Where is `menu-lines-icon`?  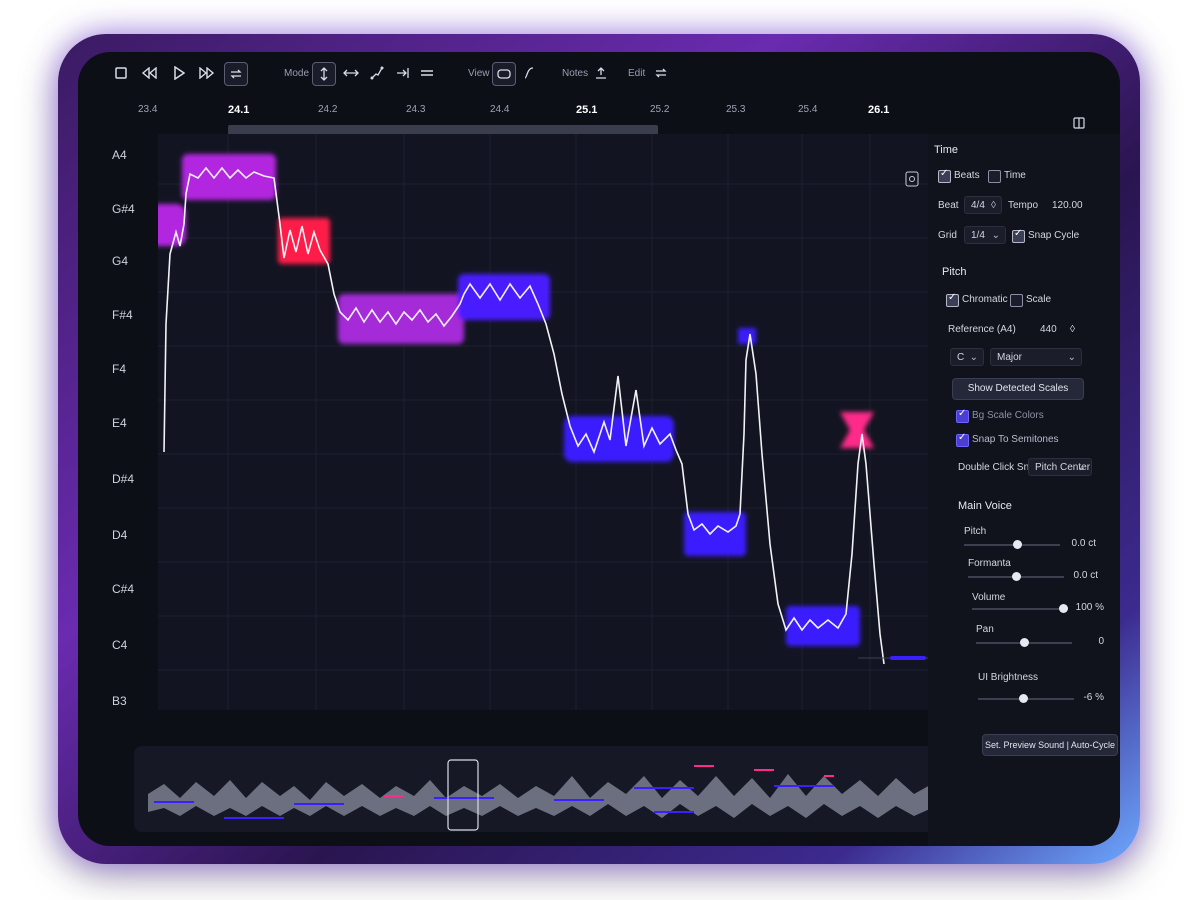
menu-lines-icon is located at coordinates (427, 73).